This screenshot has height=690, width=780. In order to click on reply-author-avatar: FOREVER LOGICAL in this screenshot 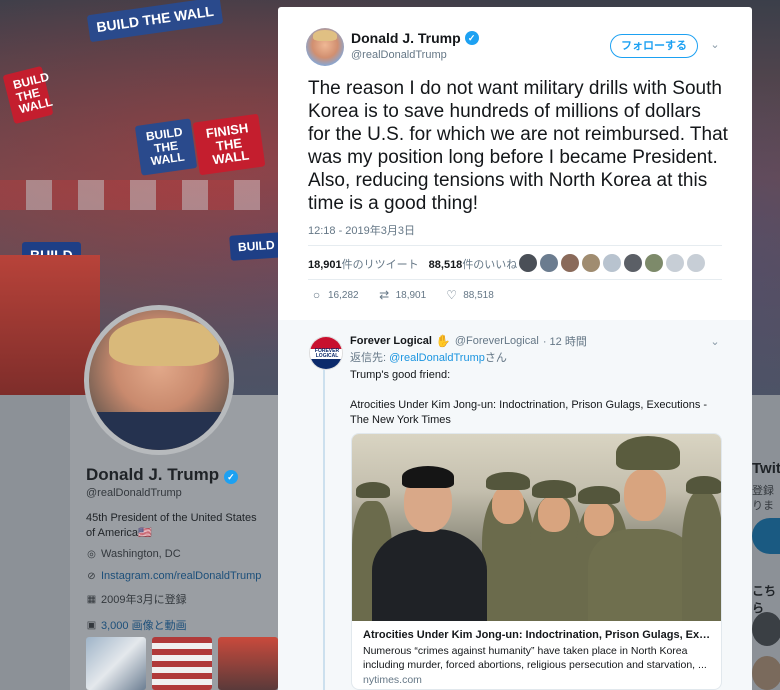, I will do `click(326, 353)`.